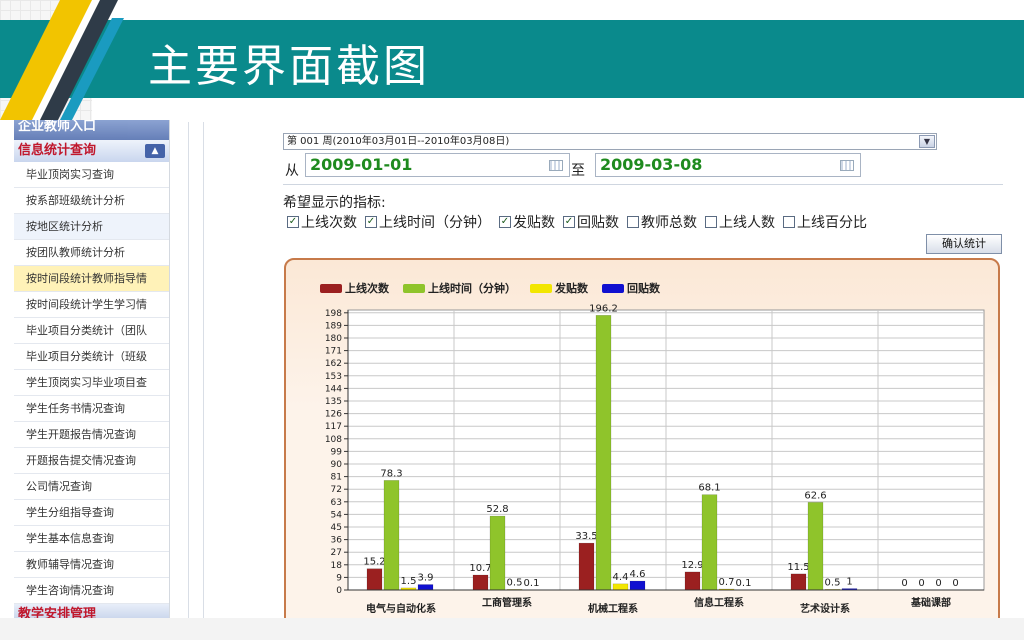 The image size is (1024, 640). Describe the element at coordinates (930, 602) in the screenshot. I see `x-tick-label: 基础课部` at that location.